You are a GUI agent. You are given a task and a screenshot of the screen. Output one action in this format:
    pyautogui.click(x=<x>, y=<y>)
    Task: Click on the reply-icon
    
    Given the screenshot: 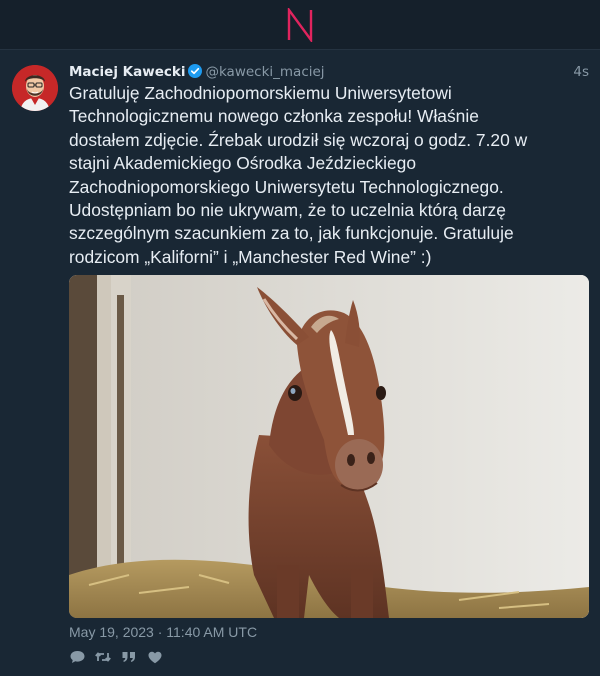 What is the action you would take?
    pyautogui.click(x=77, y=657)
    